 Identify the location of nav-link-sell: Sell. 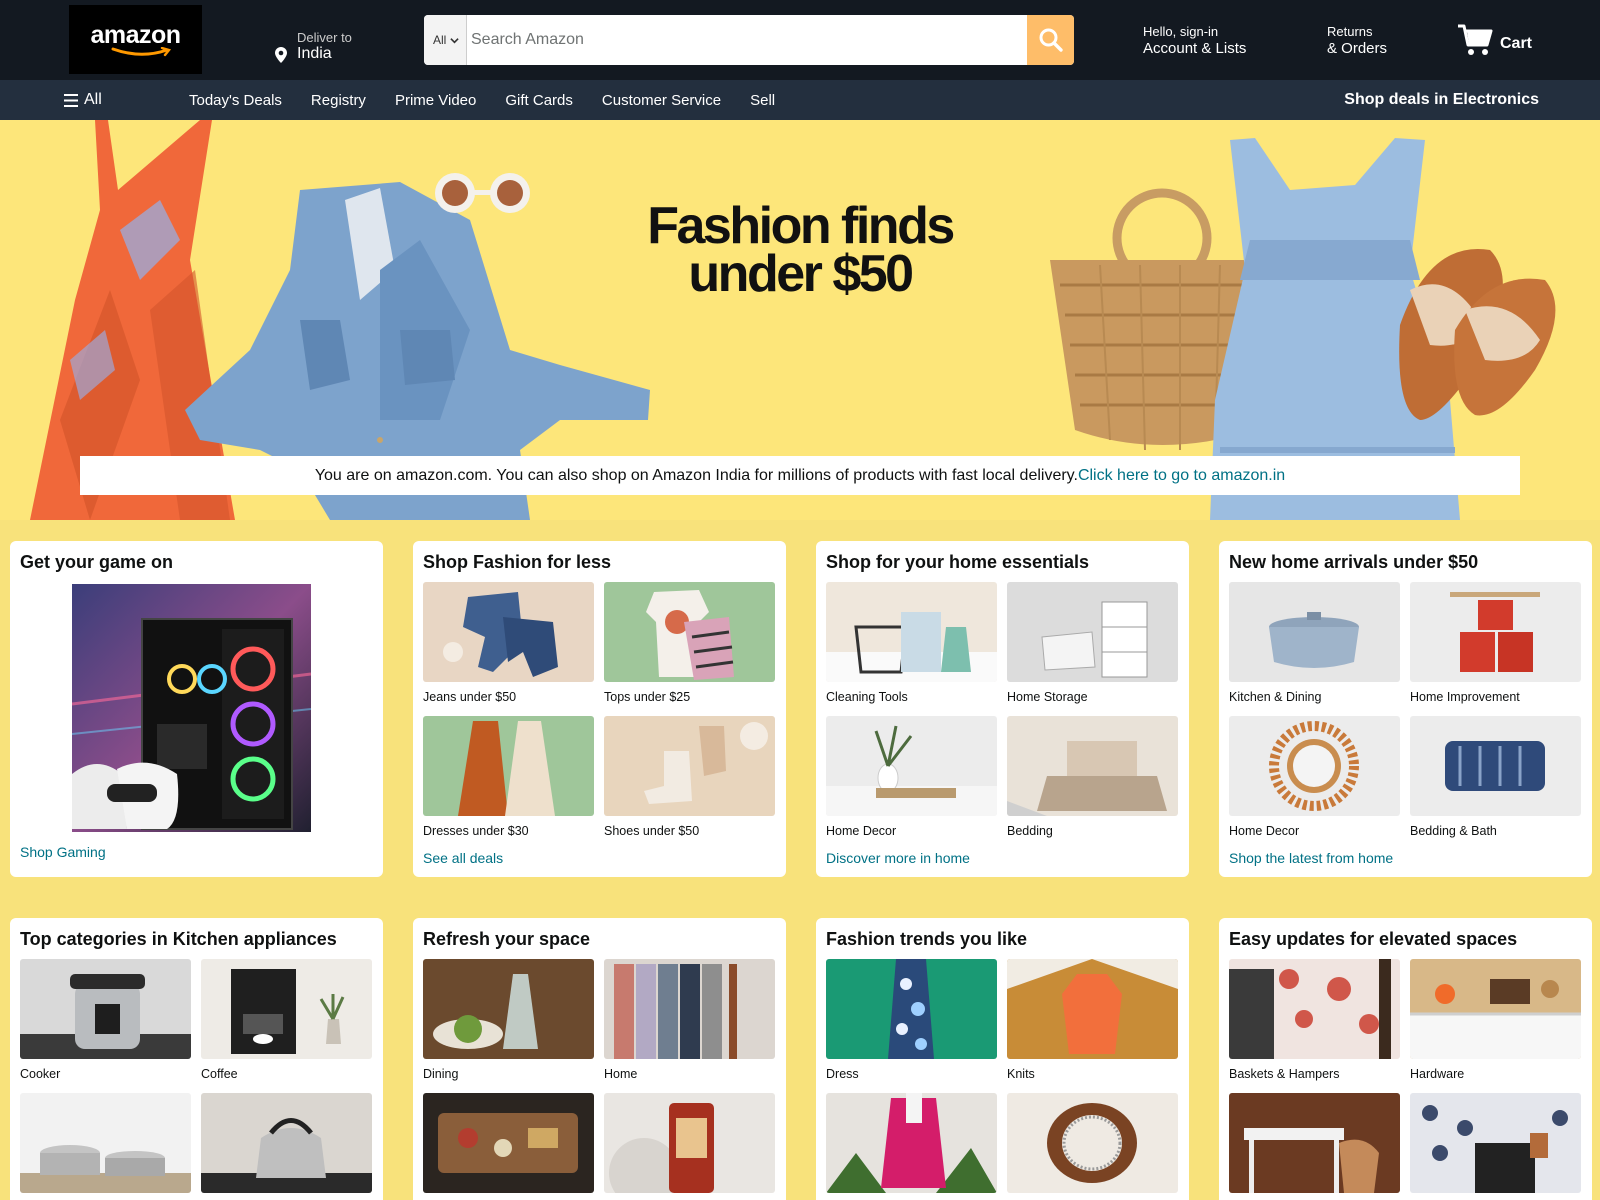
(762, 100).